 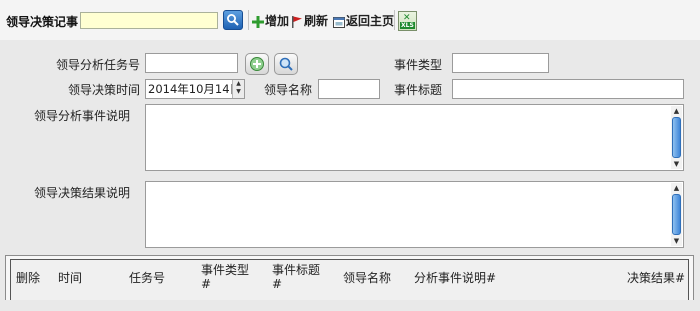 I want to click on refresh-label: 刷新, so click(x=316, y=21).